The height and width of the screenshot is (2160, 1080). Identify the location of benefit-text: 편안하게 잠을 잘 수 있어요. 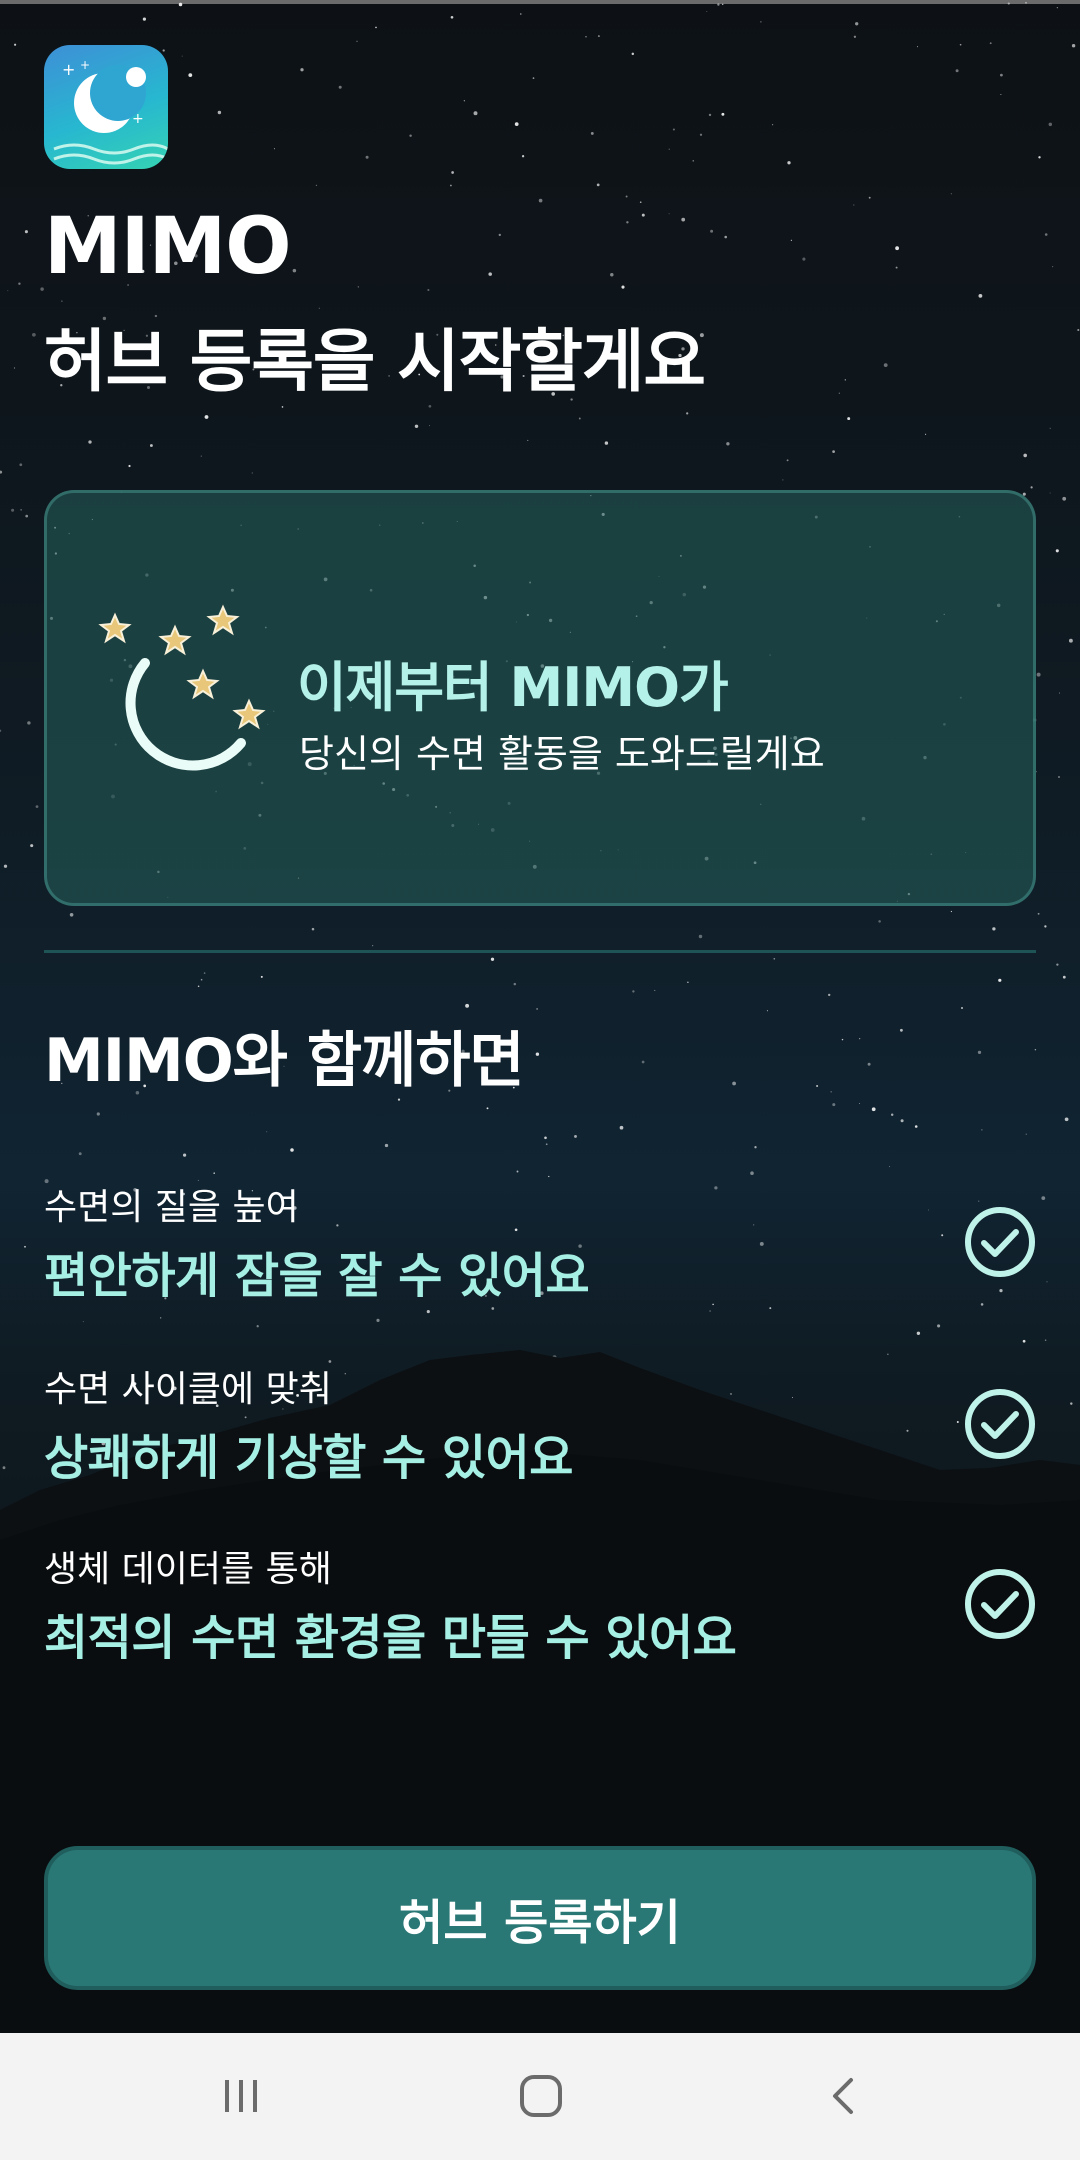
(317, 1276).